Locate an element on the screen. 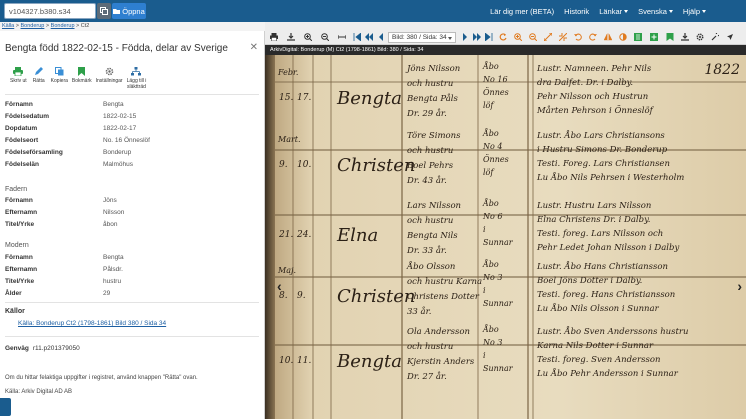  nav-language-menu: Svenska is located at coordinates (655, 11).